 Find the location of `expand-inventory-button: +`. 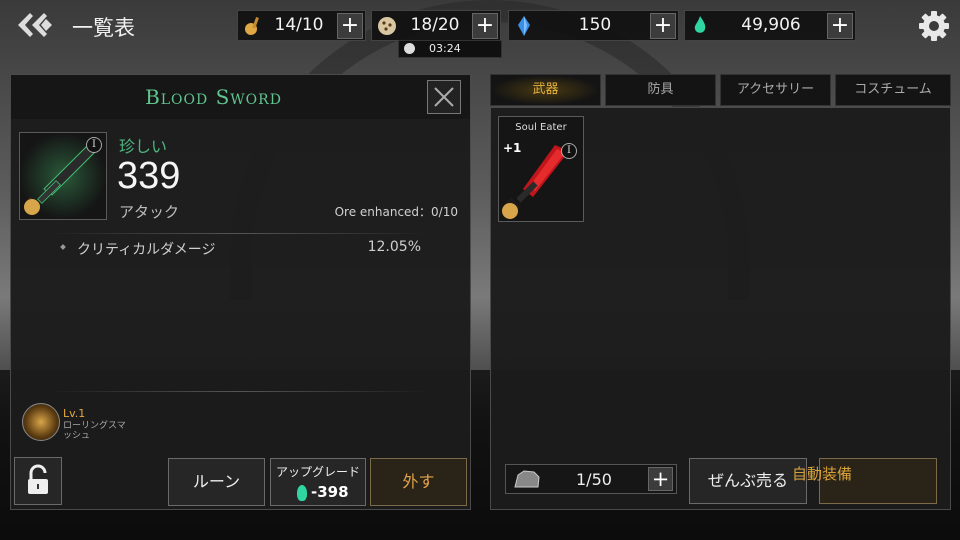

expand-inventory-button: + is located at coordinates (660, 479).